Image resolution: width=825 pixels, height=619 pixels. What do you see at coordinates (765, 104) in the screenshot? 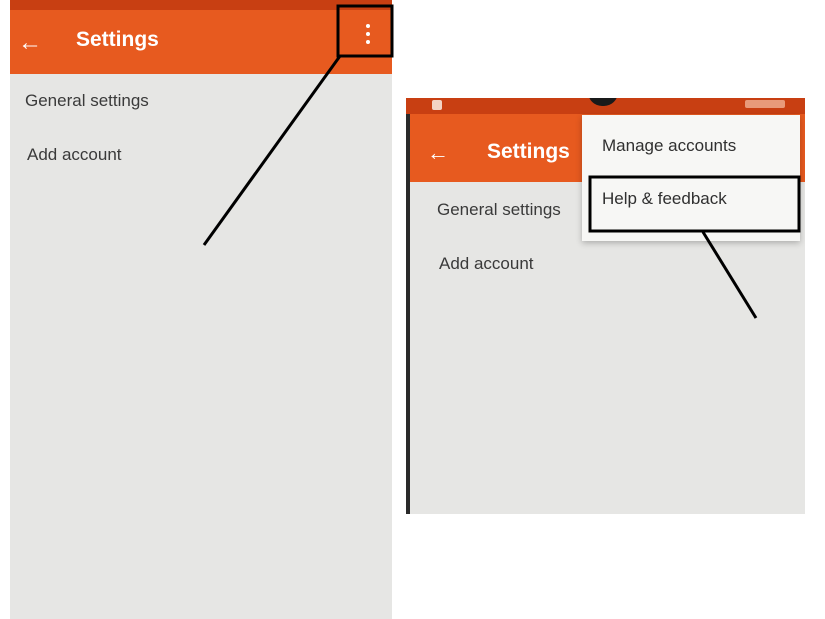
I see `status-icons` at bounding box center [765, 104].